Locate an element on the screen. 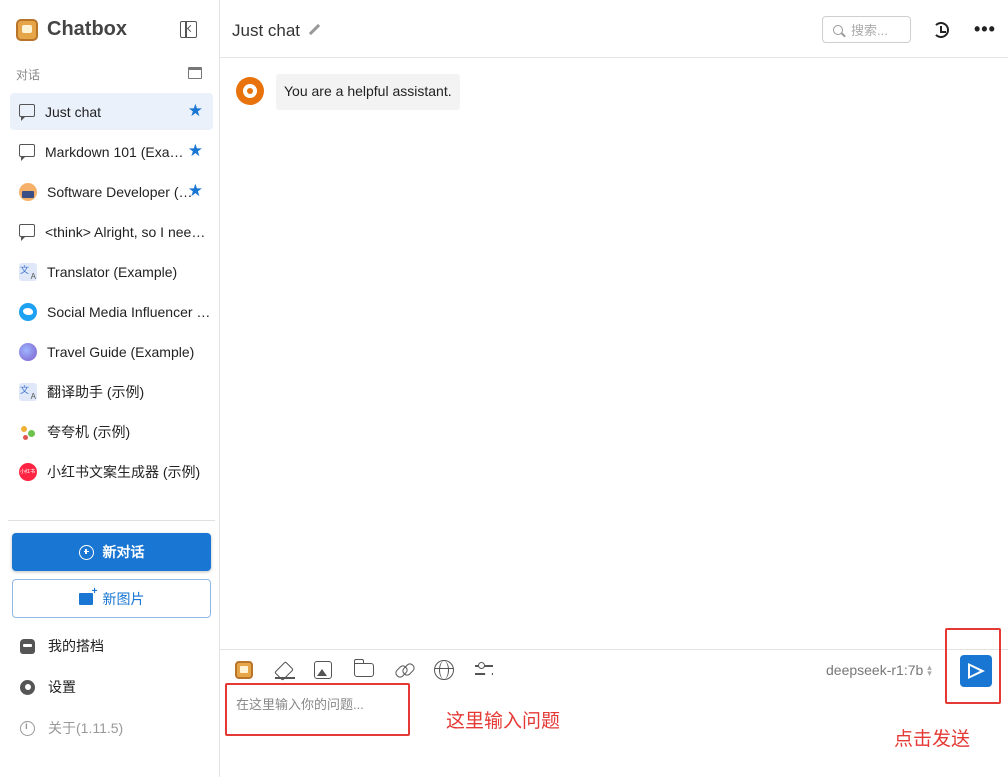 The width and height of the screenshot is (1008, 777). robot-icon is located at coordinates (27, 646).